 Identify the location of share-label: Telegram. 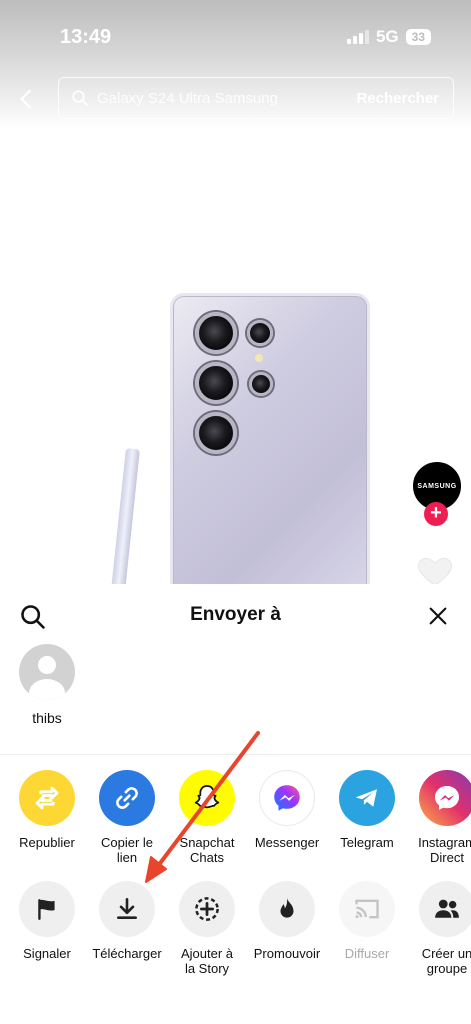
(367, 842).